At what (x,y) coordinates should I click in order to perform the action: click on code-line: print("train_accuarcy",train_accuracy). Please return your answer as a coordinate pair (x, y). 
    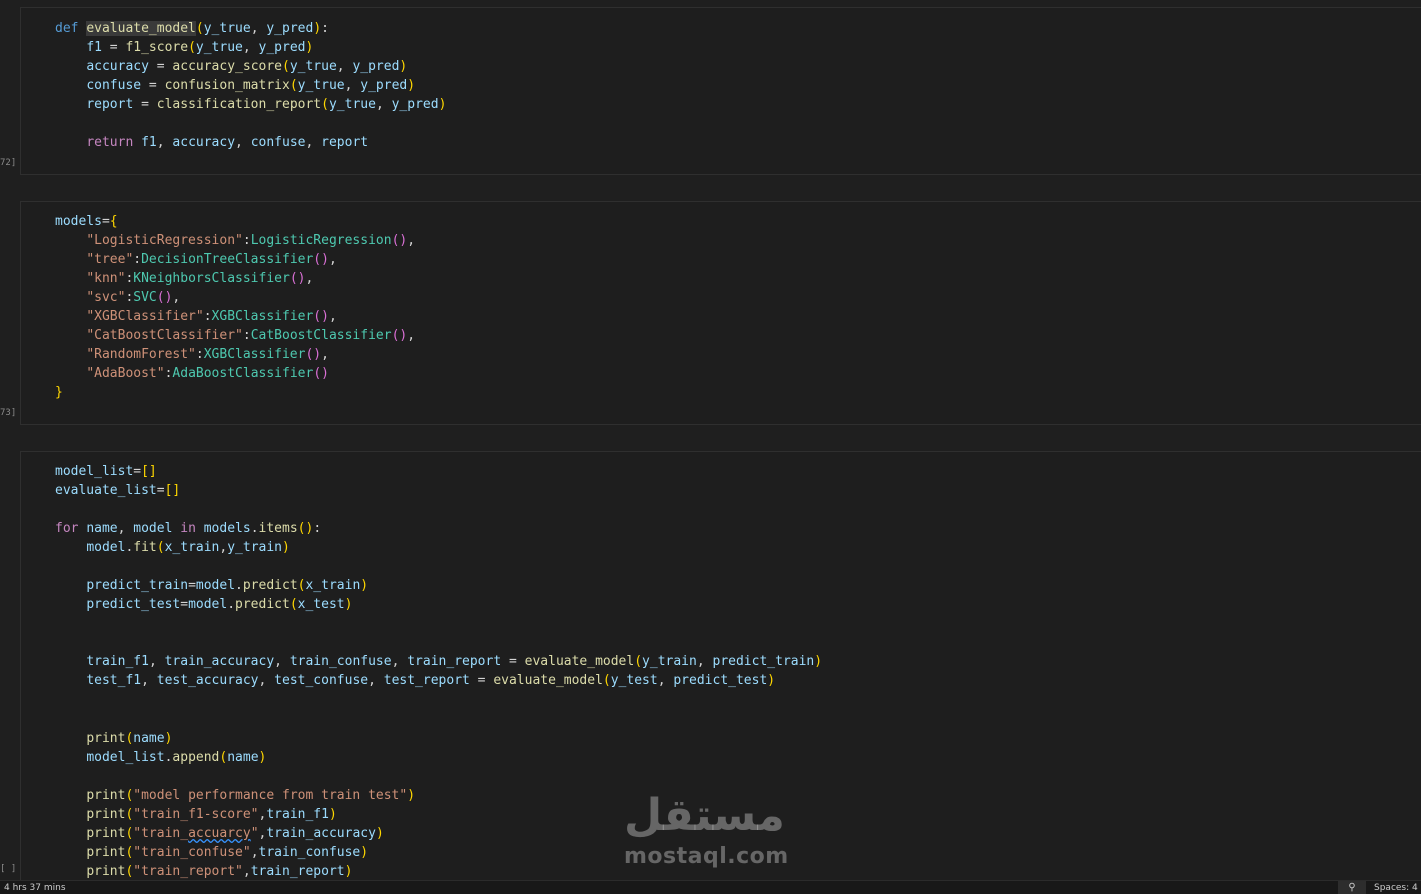
    Looking at the image, I should click on (235, 833).